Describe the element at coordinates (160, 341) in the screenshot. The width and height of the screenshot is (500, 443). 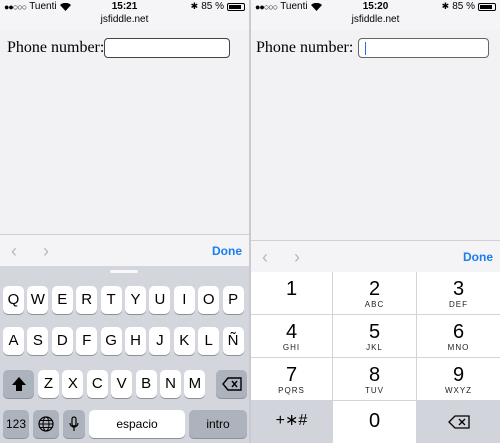
I see `key-j: J` at that location.